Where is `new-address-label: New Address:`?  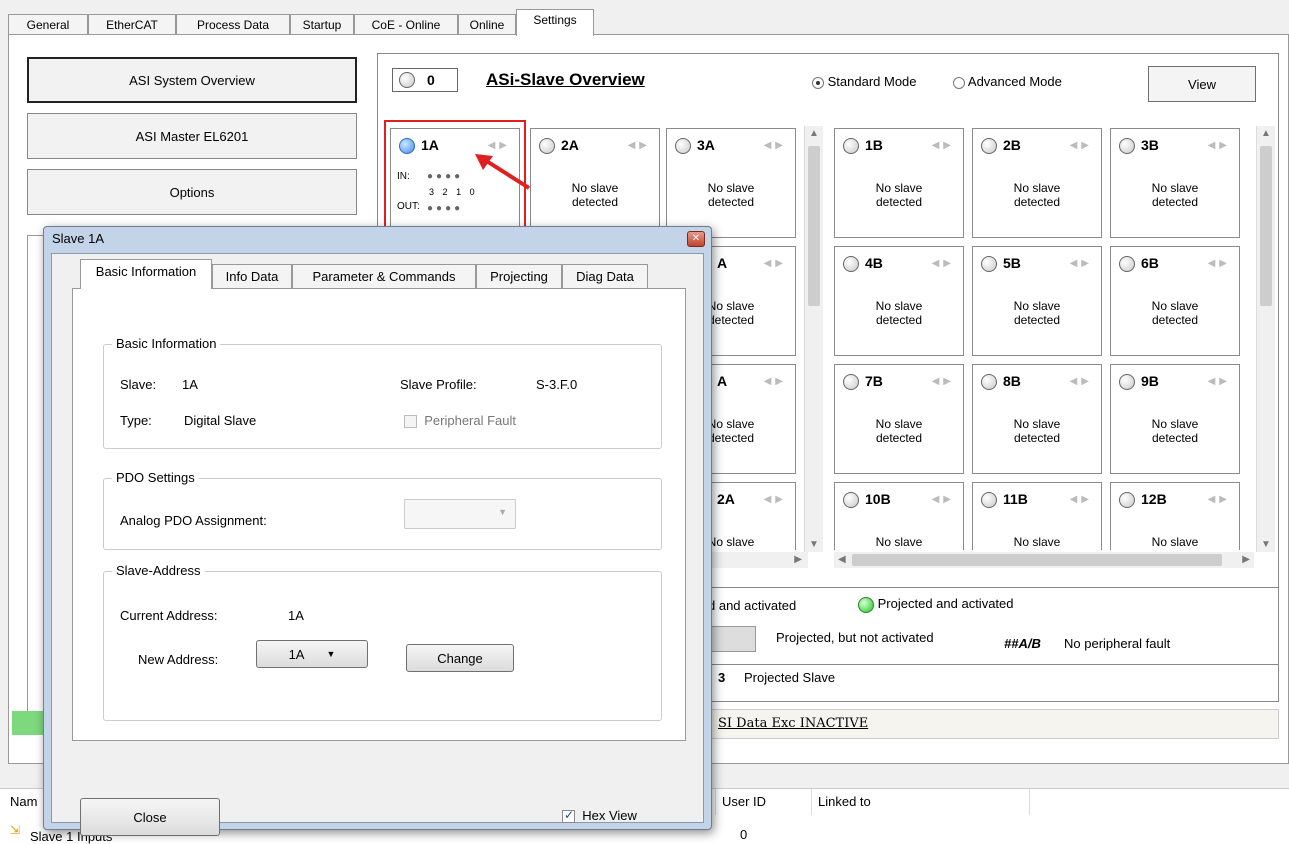
new-address-label: New Address: is located at coordinates (178, 659).